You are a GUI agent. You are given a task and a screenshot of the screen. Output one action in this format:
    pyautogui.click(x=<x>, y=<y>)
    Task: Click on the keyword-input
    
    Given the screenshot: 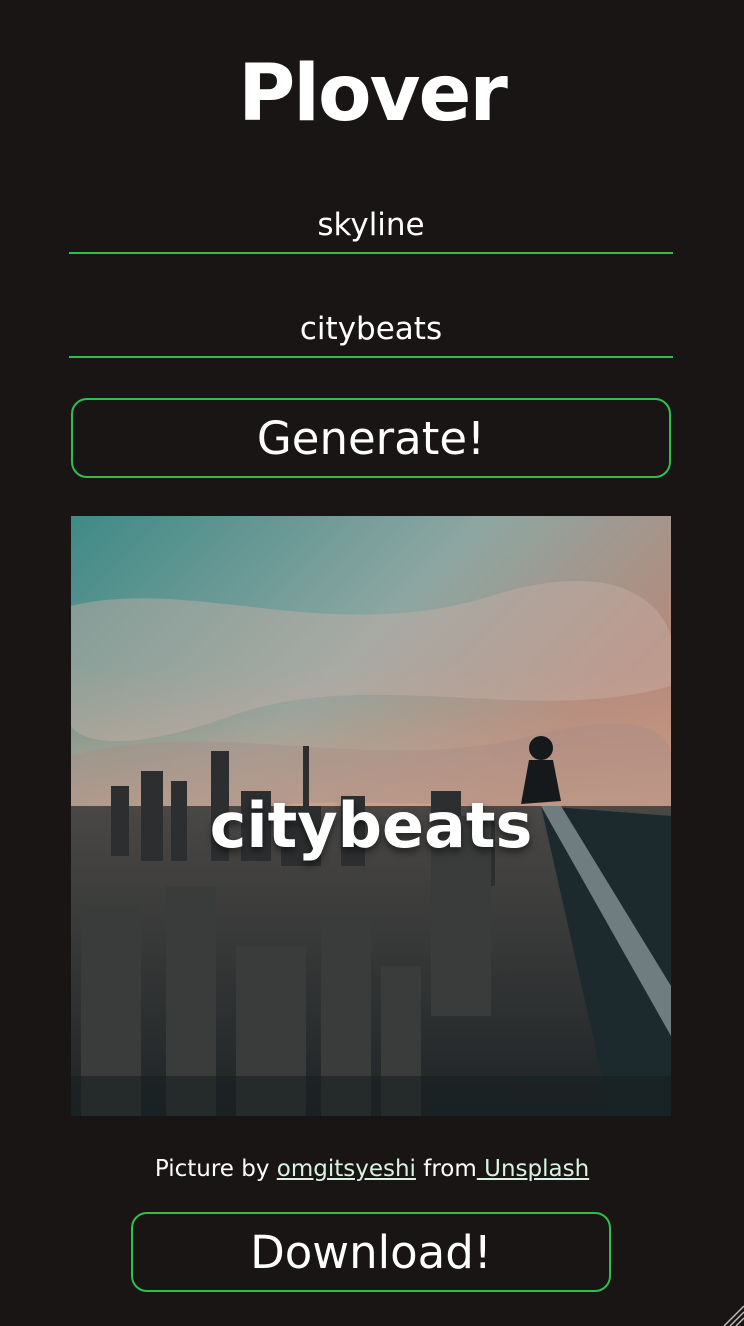 What is the action you would take?
    pyautogui.click(x=371, y=226)
    